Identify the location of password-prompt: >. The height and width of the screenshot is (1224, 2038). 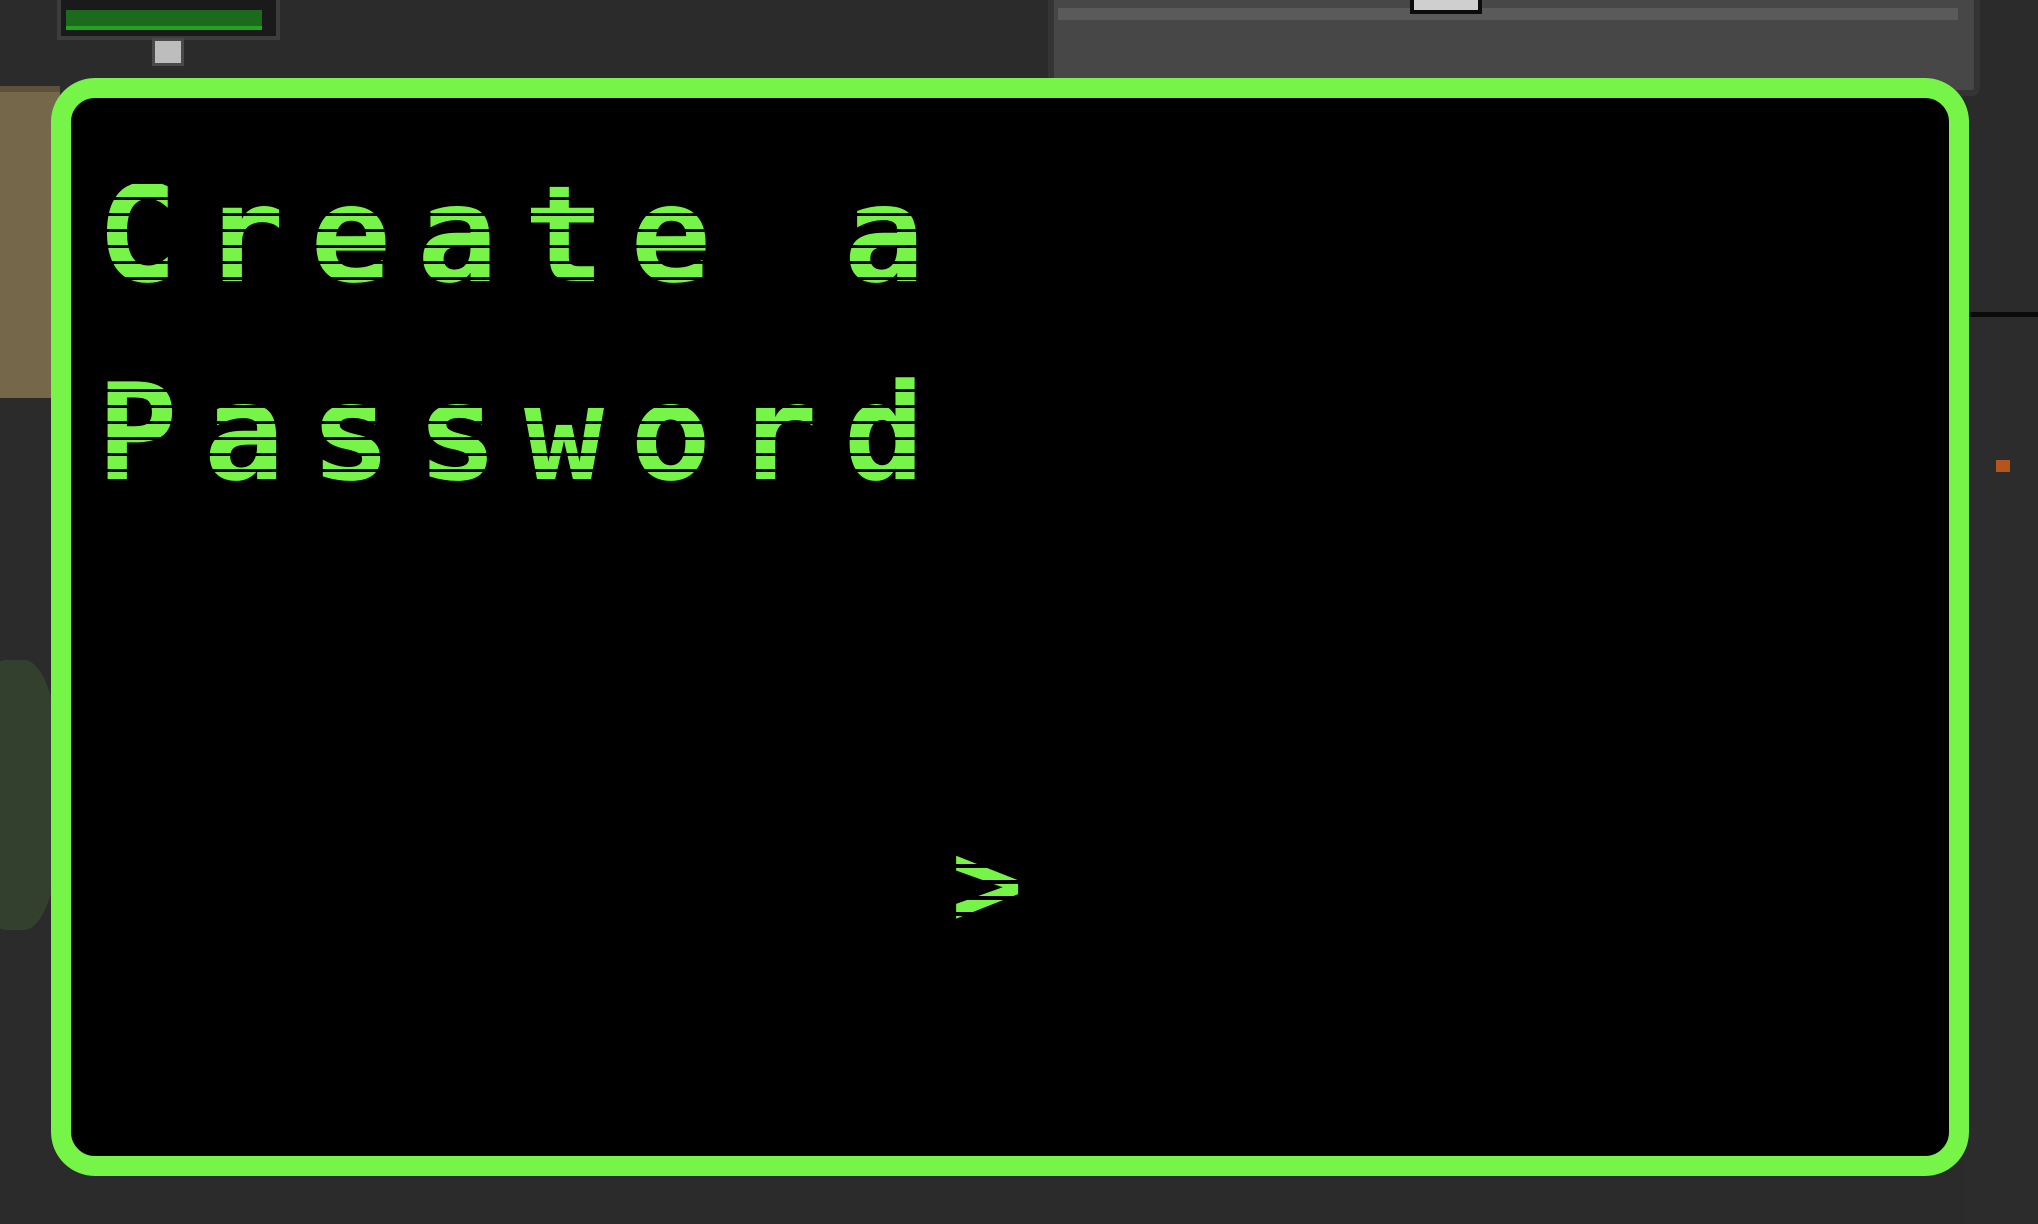
(1151, 885).